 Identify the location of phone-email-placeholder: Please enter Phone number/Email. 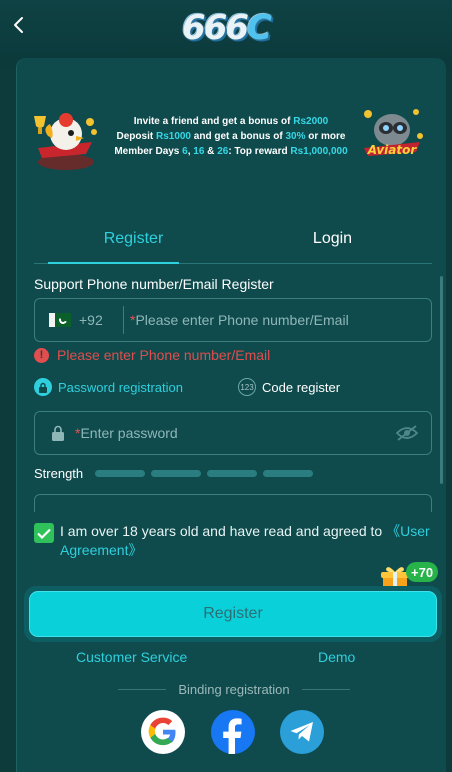
(242, 320).